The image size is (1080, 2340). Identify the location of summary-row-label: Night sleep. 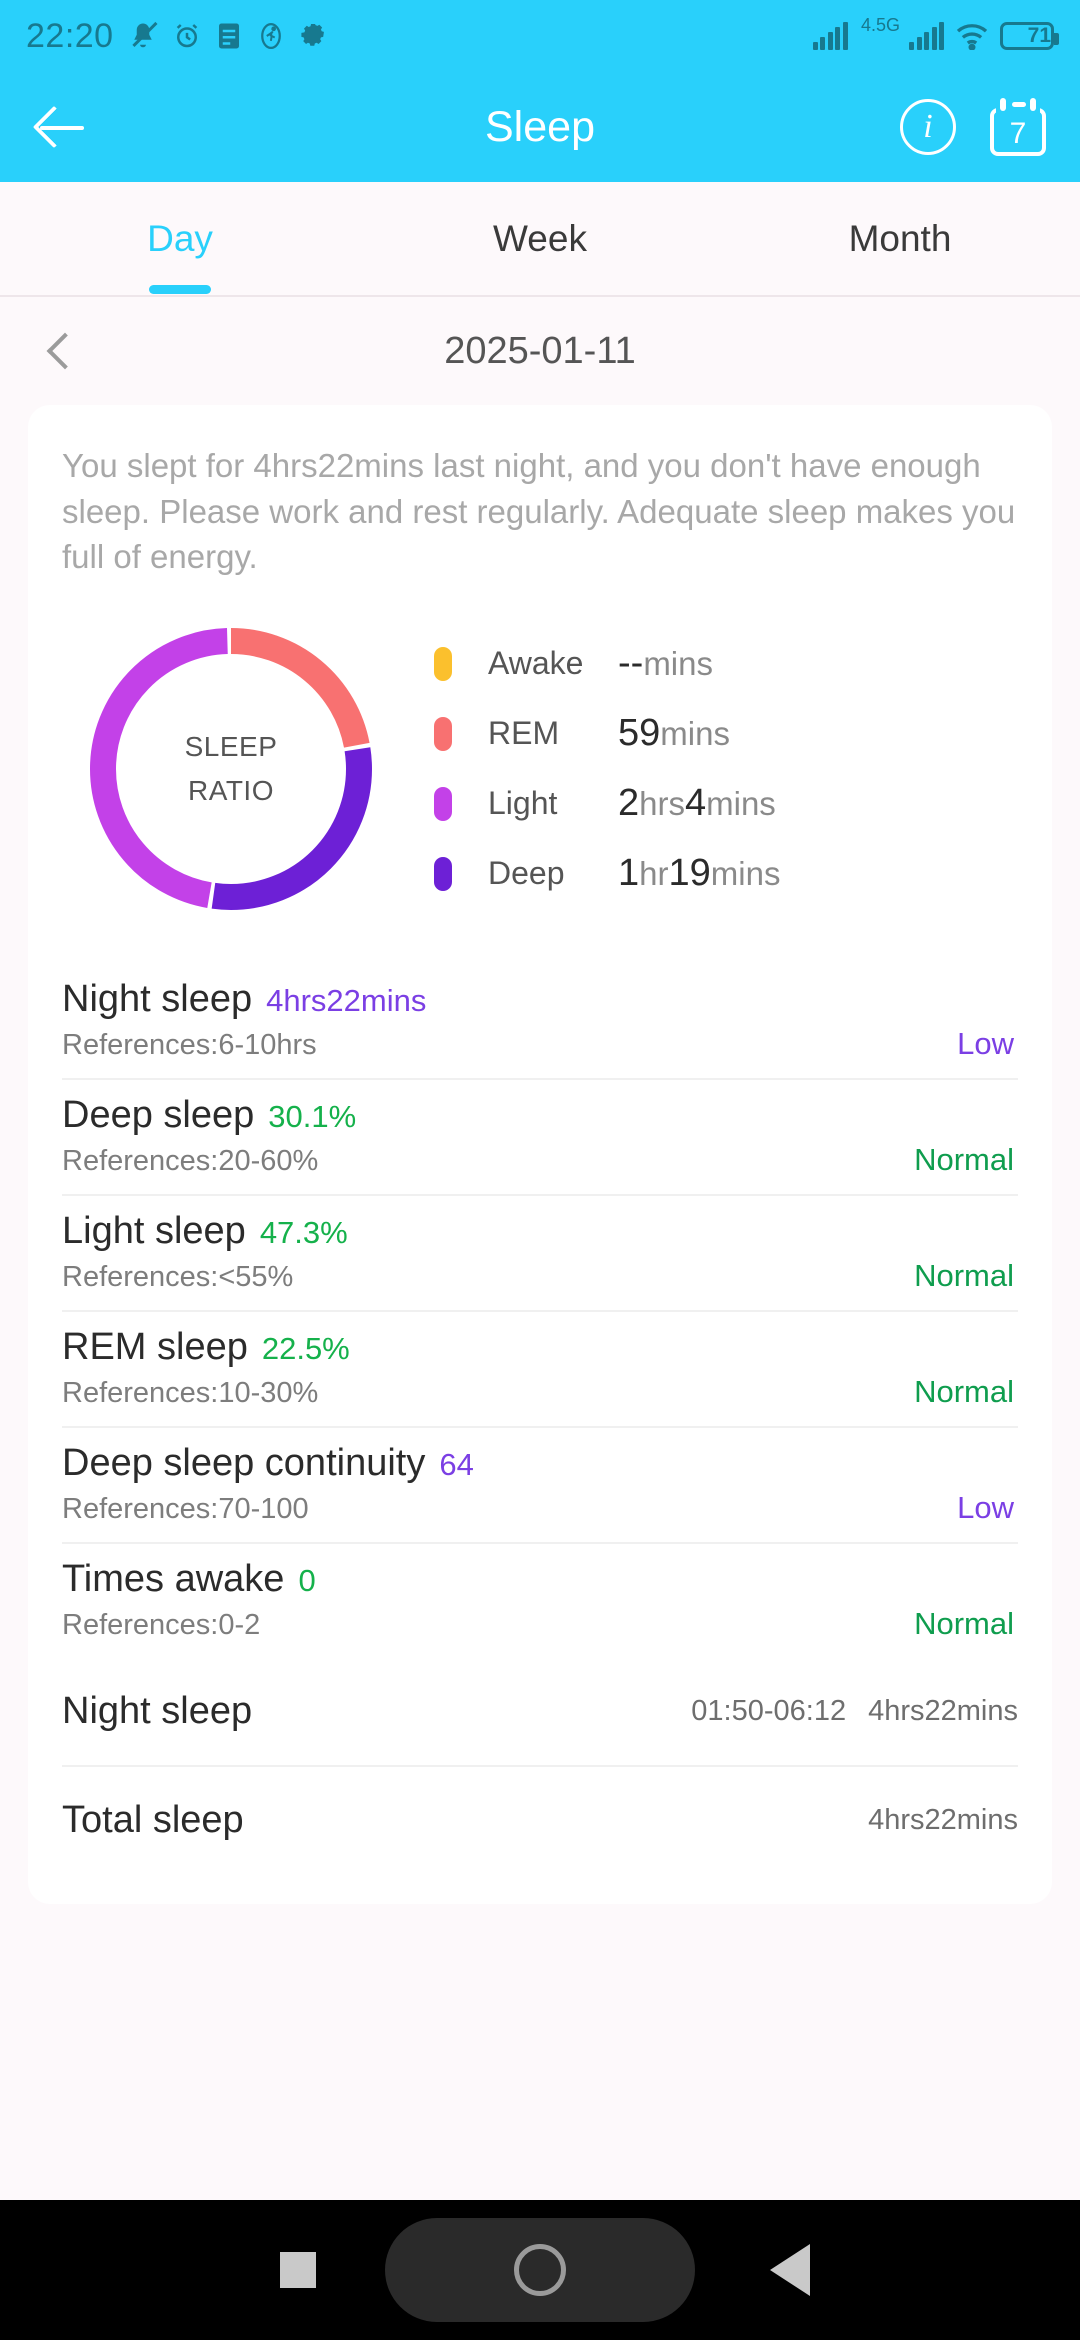
(157, 1710).